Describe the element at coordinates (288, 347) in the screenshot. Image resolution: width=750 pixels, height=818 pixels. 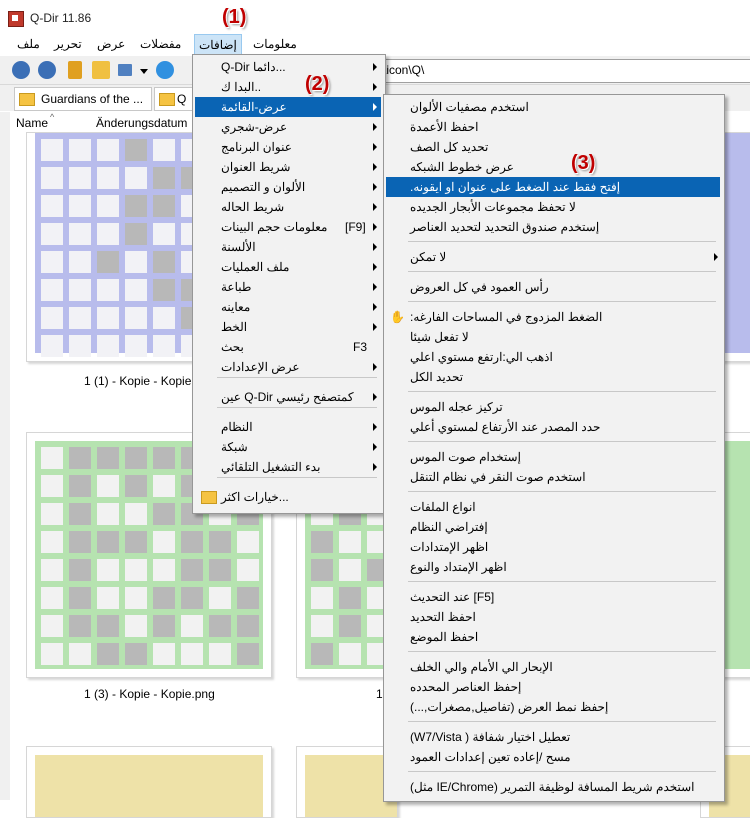
I see `extras-menu-item: بحث F3` at that location.